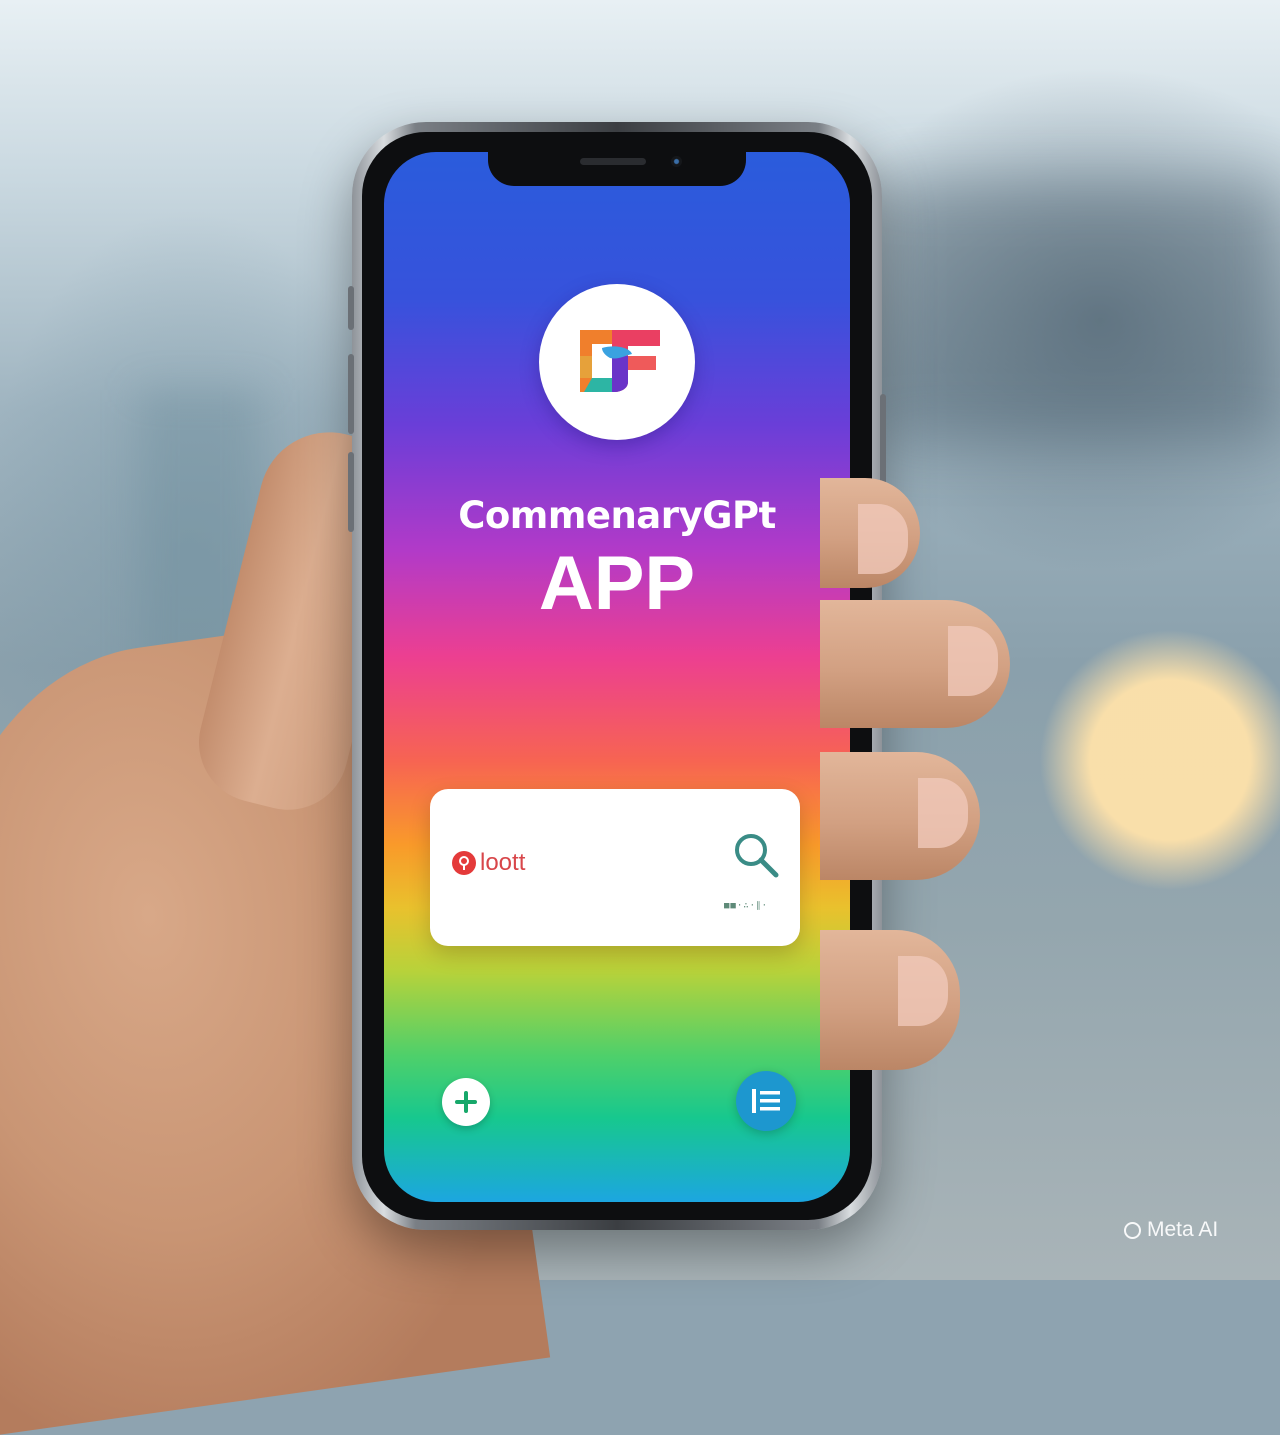 The height and width of the screenshot is (1435, 1280). I want to click on earpiece-speaker, so click(613, 161).